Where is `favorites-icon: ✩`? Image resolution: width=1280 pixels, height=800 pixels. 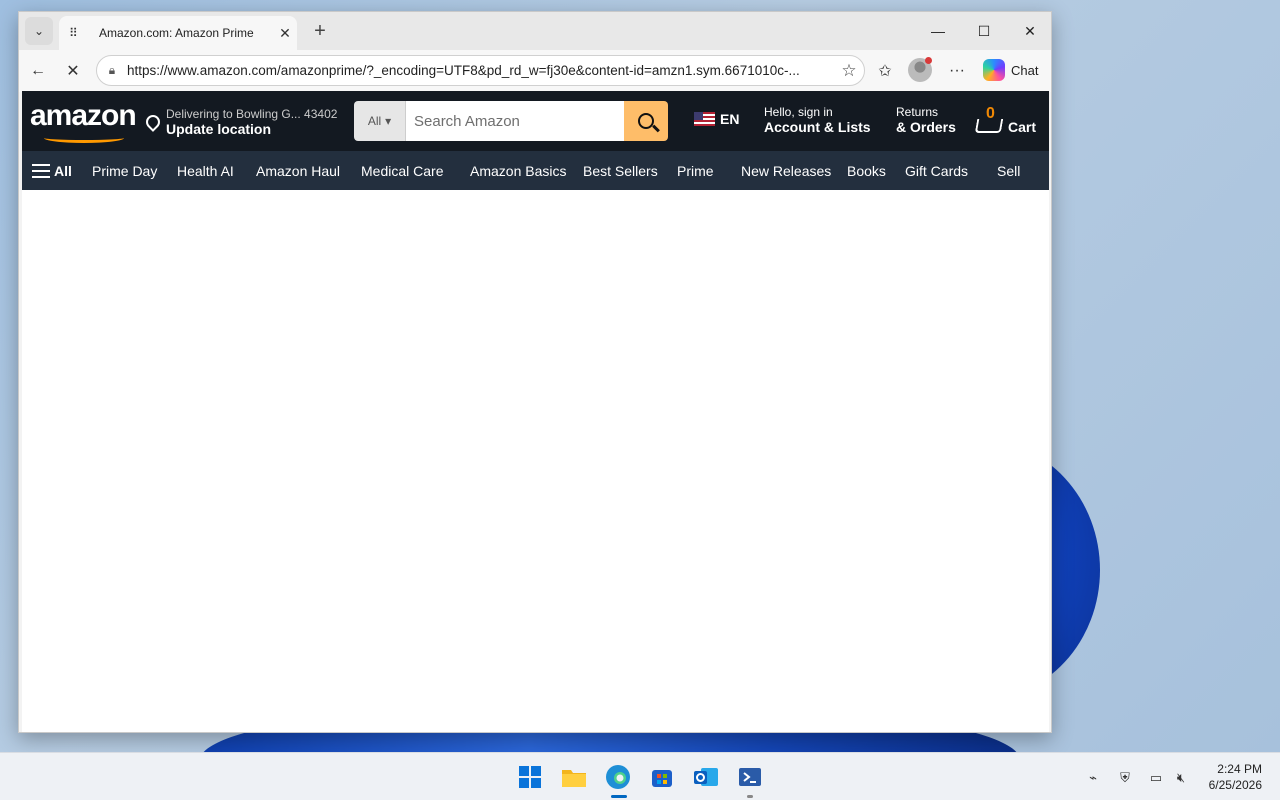
favorites-icon: ✩ is located at coordinates (885, 71).